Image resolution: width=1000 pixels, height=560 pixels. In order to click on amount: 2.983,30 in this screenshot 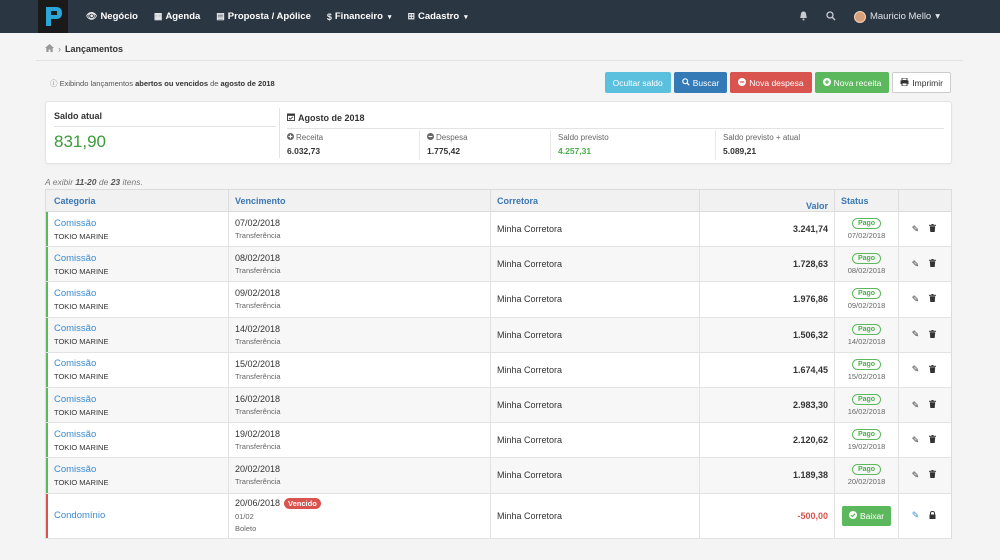, I will do `click(810, 405)`.